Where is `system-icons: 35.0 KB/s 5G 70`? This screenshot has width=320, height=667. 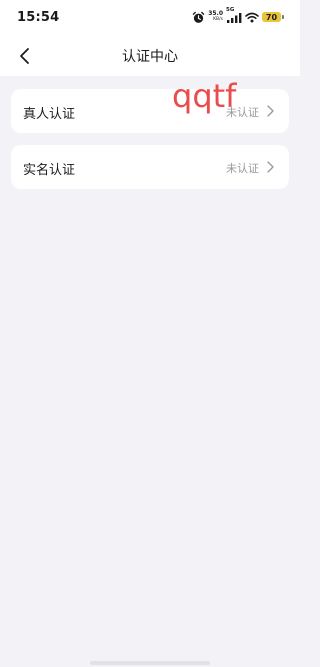 system-icons: 35.0 KB/s 5G 70 is located at coordinates (238, 16).